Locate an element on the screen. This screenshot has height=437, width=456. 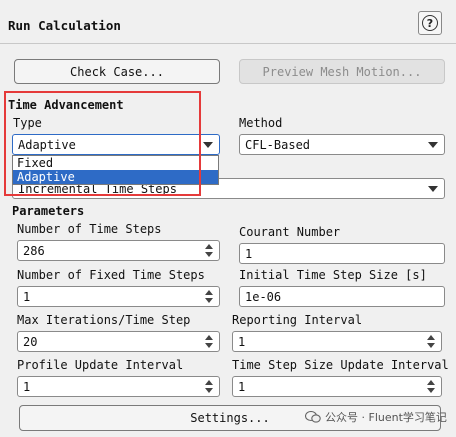
method-dropdown: CFL-Based is located at coordinates (342, 144).